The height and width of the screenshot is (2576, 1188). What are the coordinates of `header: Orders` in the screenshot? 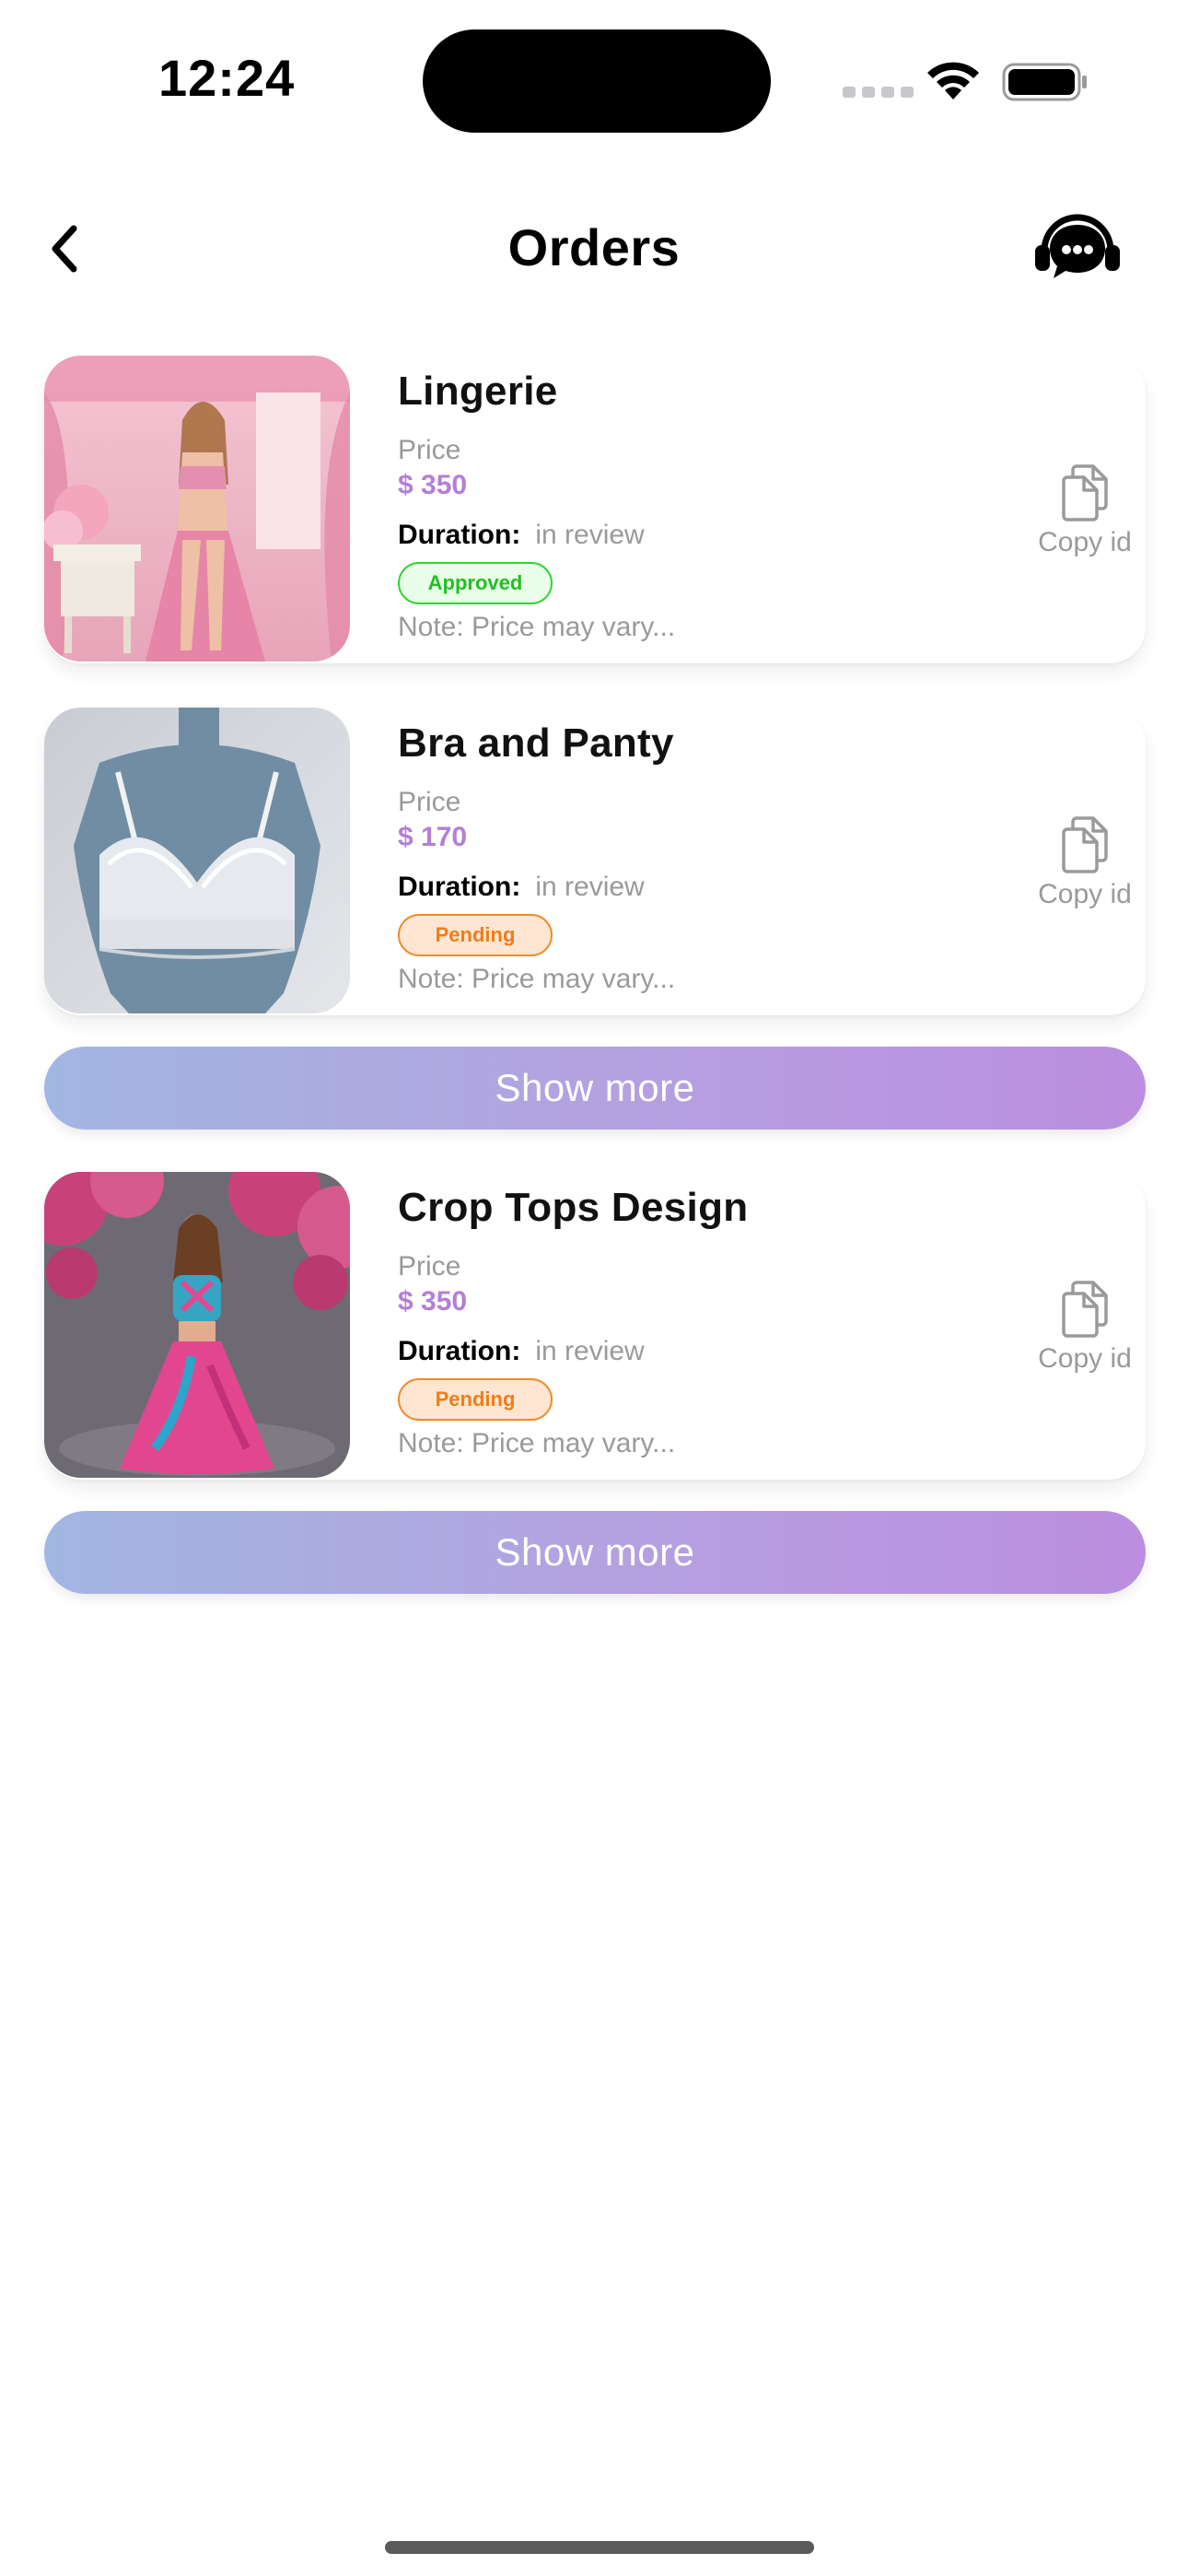 It's located at (594, 248).